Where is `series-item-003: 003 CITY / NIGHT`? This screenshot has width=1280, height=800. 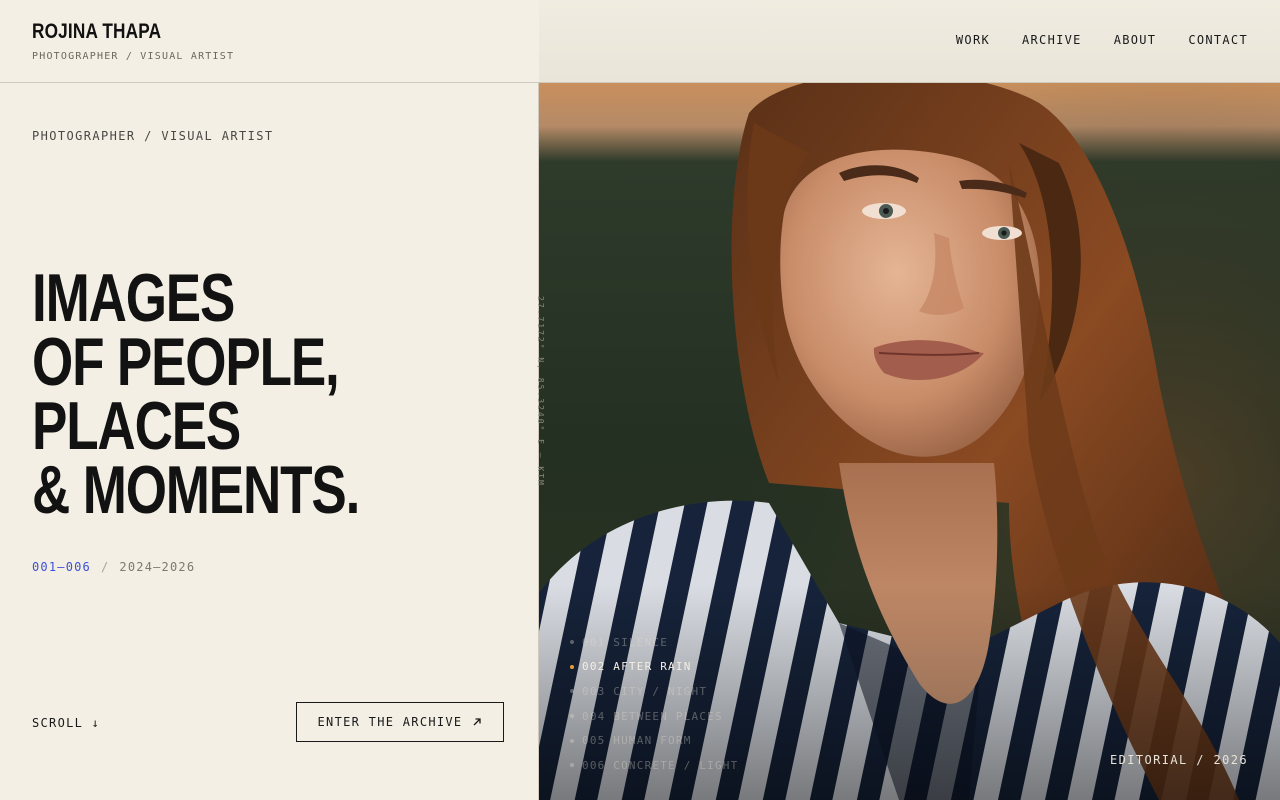
series-item-003: 003 CITY / NIGHT is located at coordinates (654, 691).